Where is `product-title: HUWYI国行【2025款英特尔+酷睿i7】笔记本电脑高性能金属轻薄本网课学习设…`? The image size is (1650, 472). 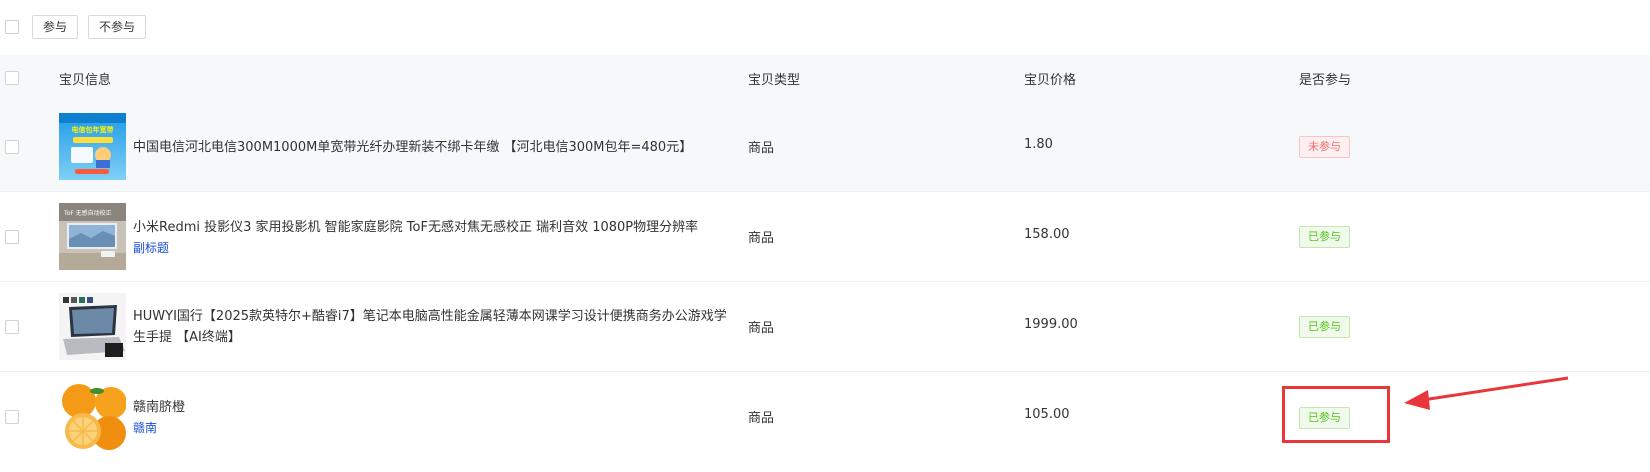 product-title: HUWYI国行【2025款英特尔+酷睿i7】笔记本电脑高性能金属轻薄本网课学习设… is located at coordinates (433, 327).